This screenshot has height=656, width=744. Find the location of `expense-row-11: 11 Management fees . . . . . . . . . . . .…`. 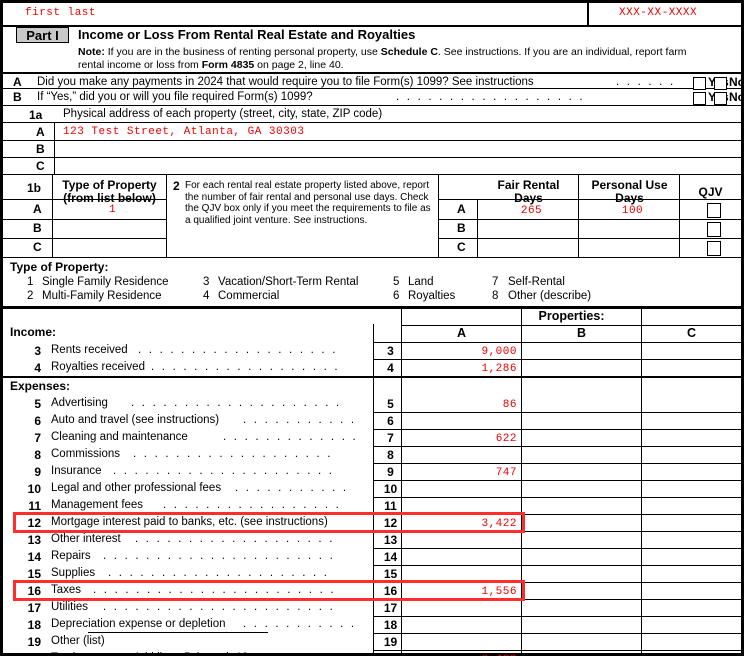

expense-row-11: 11 Management fees . . . . . . . . . . . .… is located at coordinates (372, 505).